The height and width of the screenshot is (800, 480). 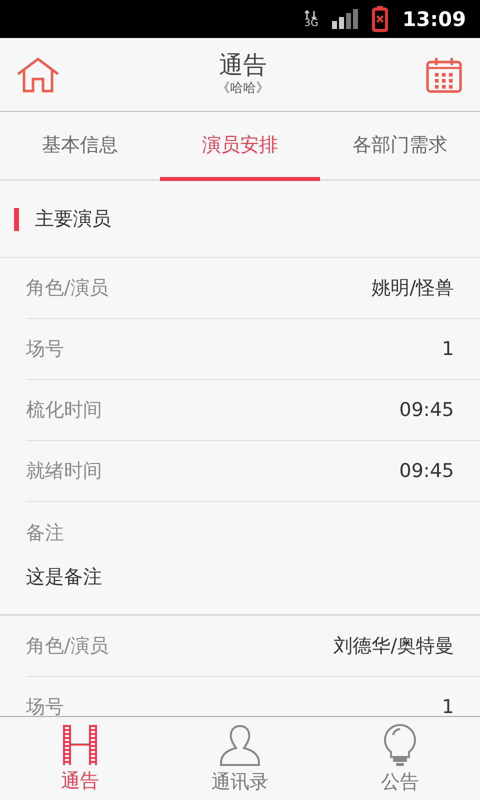 I want to click on nav-tab: 通讯录, so click(x=240, y=758).